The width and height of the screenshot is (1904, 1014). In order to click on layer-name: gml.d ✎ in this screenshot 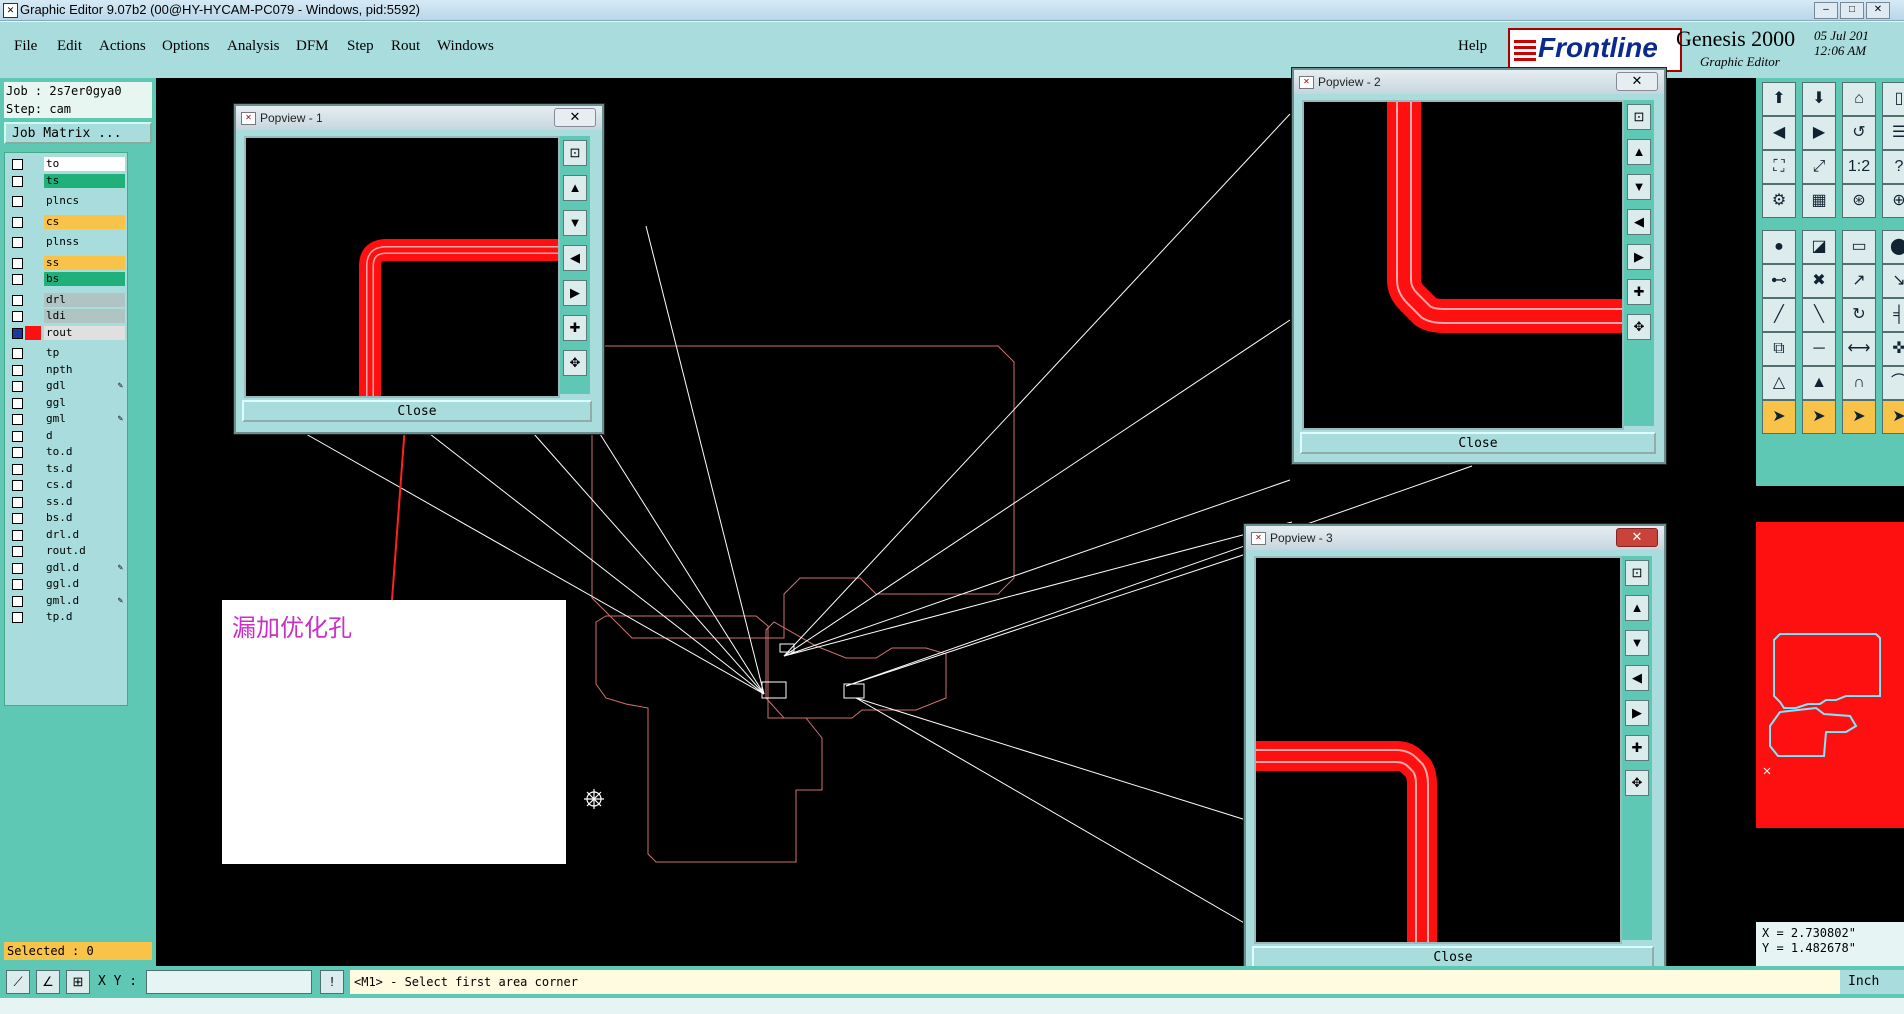, I will do `click(84, 600)`.